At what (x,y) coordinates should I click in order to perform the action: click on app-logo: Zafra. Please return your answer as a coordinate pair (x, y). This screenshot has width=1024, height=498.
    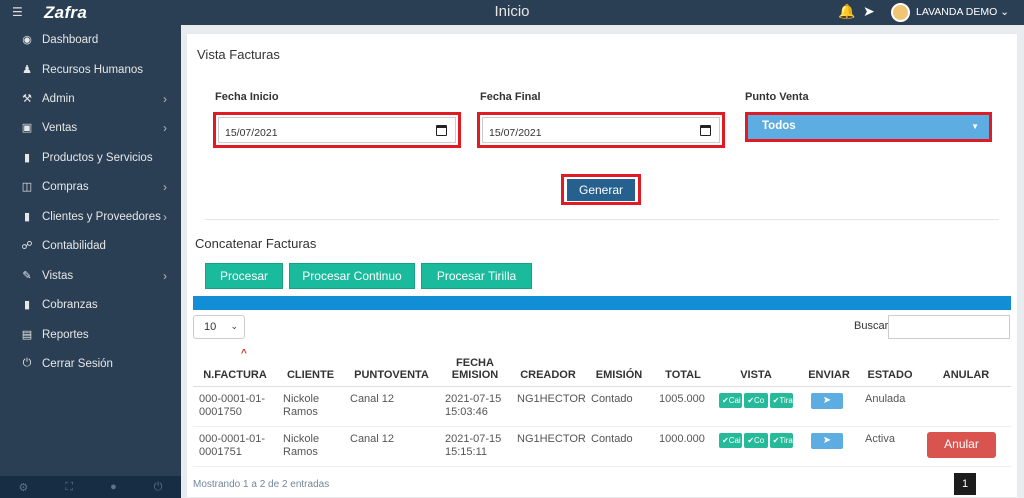
    Looking at the image, I should click on (65, 13).